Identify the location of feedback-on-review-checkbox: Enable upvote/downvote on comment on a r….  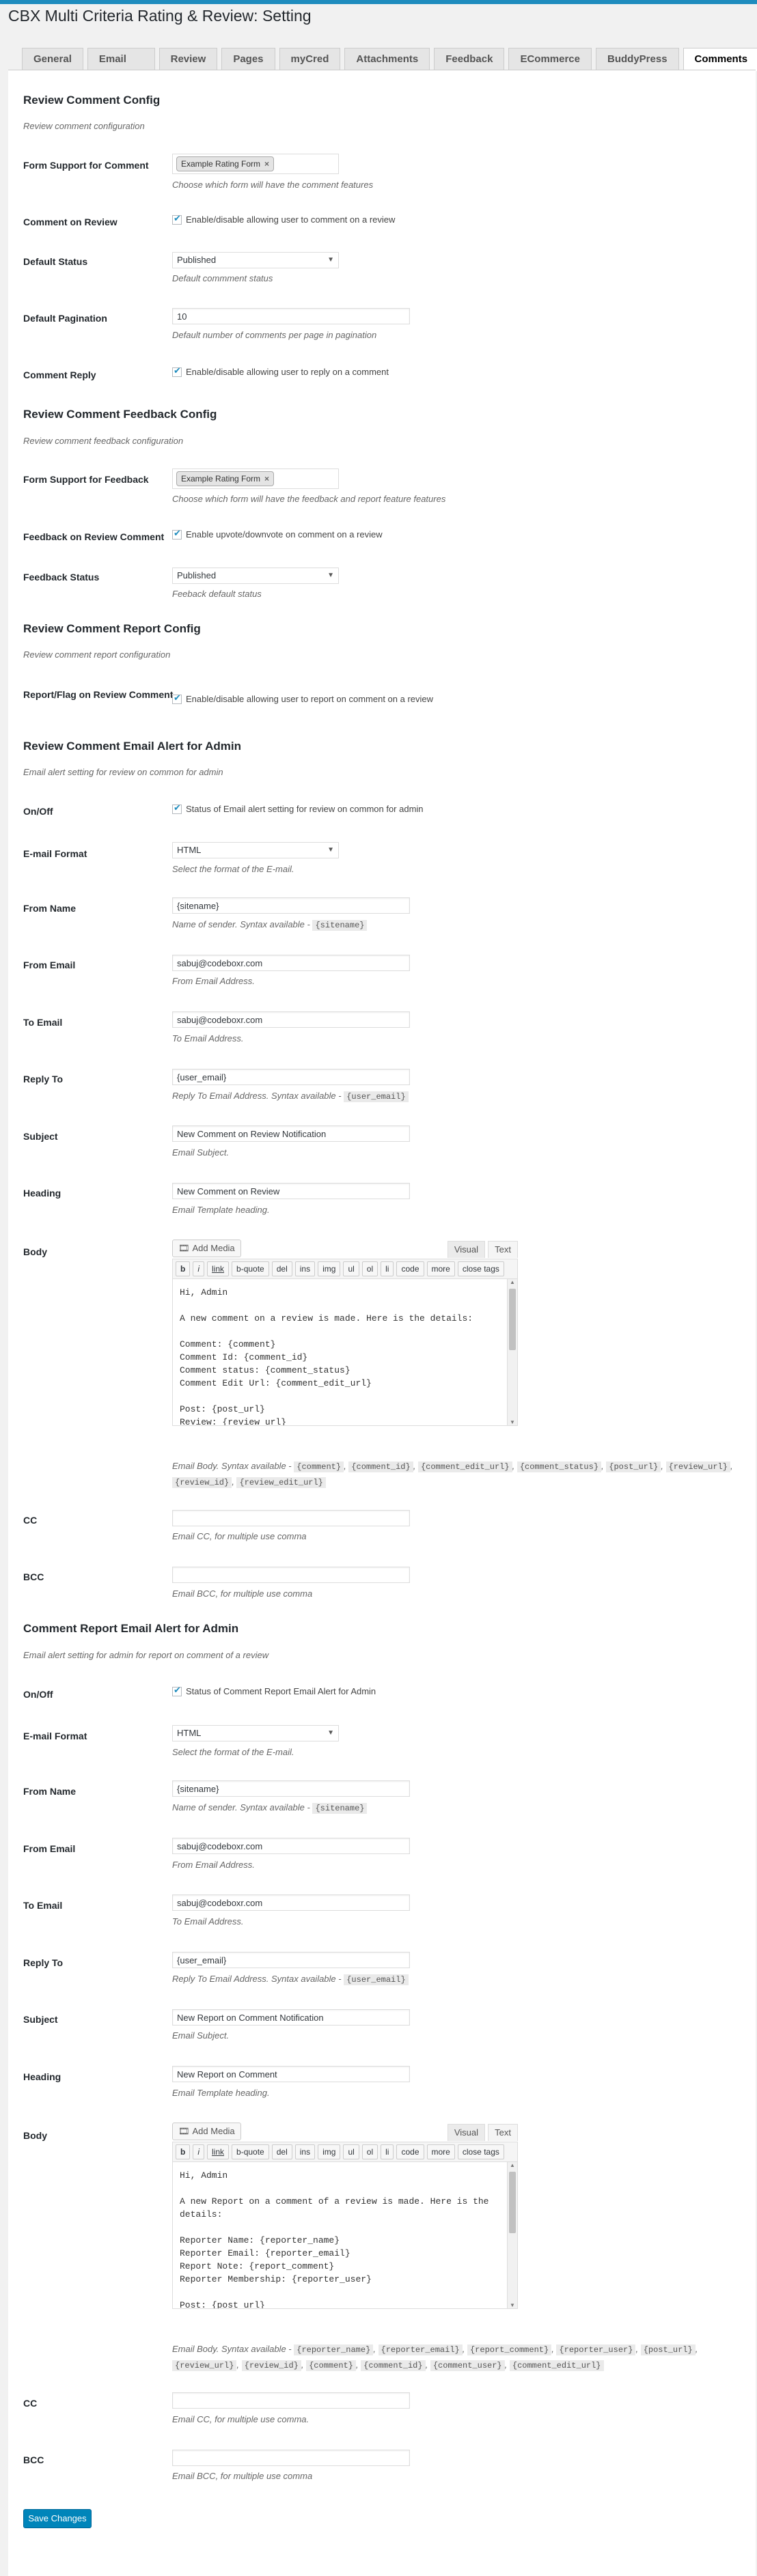
(277, 534).